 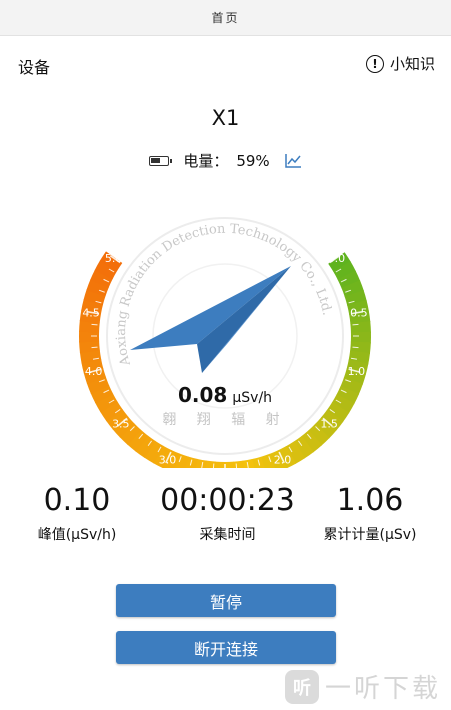 I want to click on watermark-cn: 翱 翔 辐 射, so click(x=224, y=420).